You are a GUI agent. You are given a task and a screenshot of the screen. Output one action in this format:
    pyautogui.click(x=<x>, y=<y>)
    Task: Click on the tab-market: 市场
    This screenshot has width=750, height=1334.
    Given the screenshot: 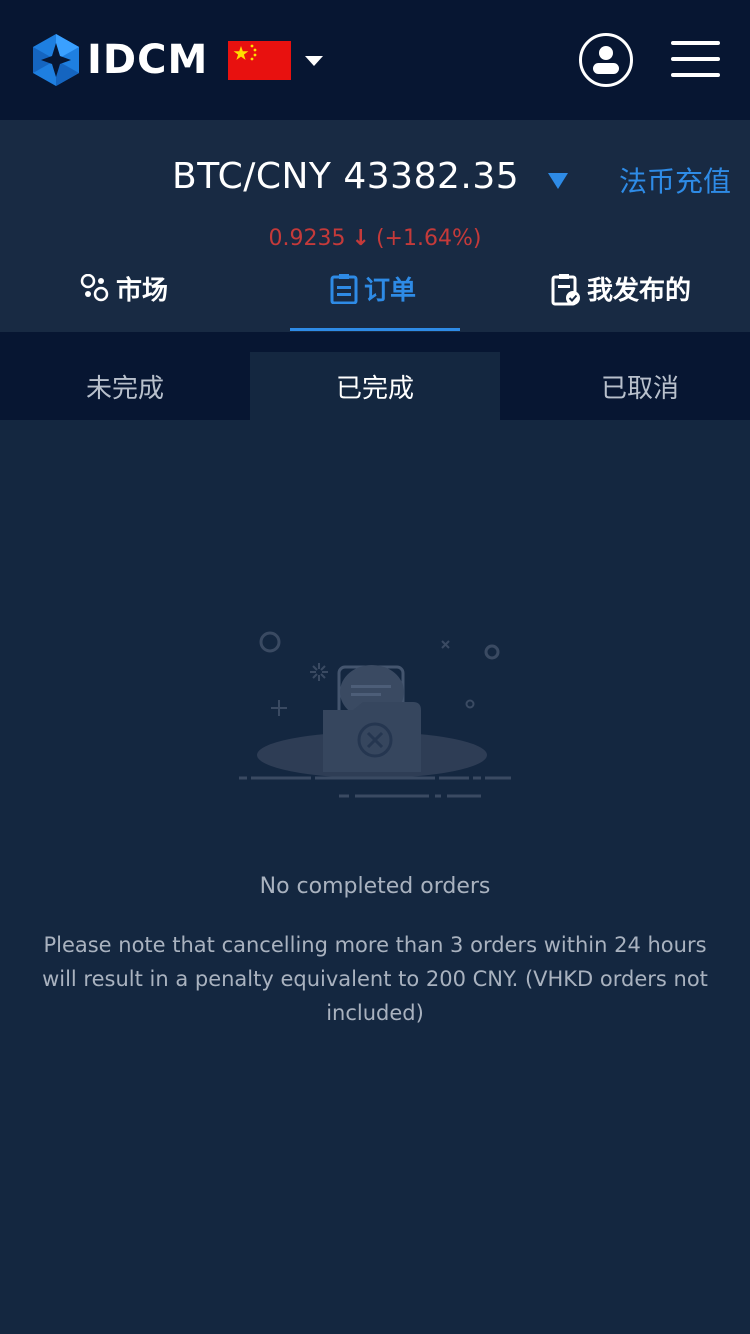 What is the action you would take?
    pyautogui.click(x=124, y=301)
    